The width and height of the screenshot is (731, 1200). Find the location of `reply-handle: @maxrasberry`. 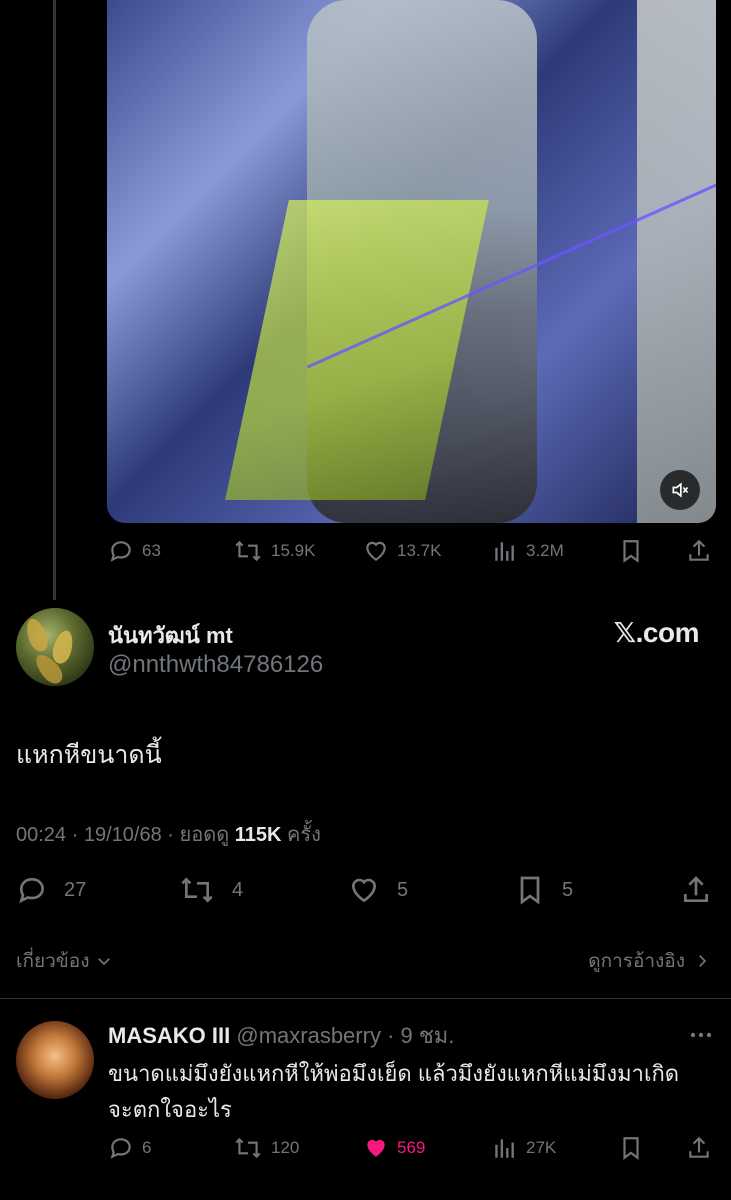

reply-handle: @maxrasberry is located at coordinates (308, 1035).